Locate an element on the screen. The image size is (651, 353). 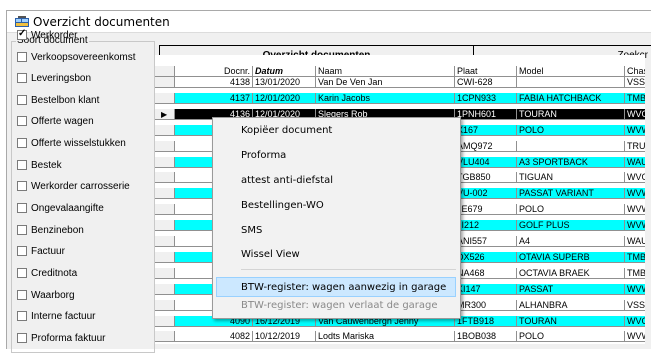
table-row: 413813/01/2020Van De Ven JanCWI-628 VSSZ is located at coordinates (400, 82).